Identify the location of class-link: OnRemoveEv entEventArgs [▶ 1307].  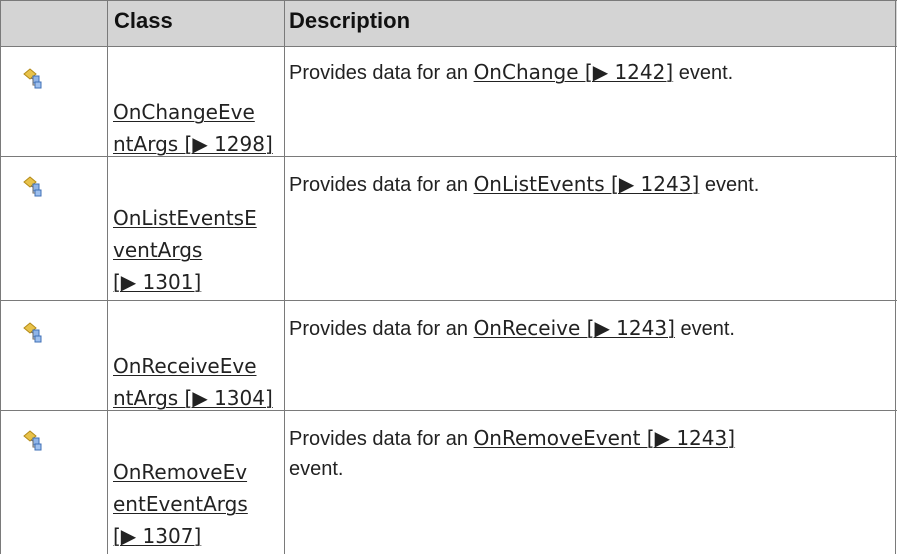
(180, 504).